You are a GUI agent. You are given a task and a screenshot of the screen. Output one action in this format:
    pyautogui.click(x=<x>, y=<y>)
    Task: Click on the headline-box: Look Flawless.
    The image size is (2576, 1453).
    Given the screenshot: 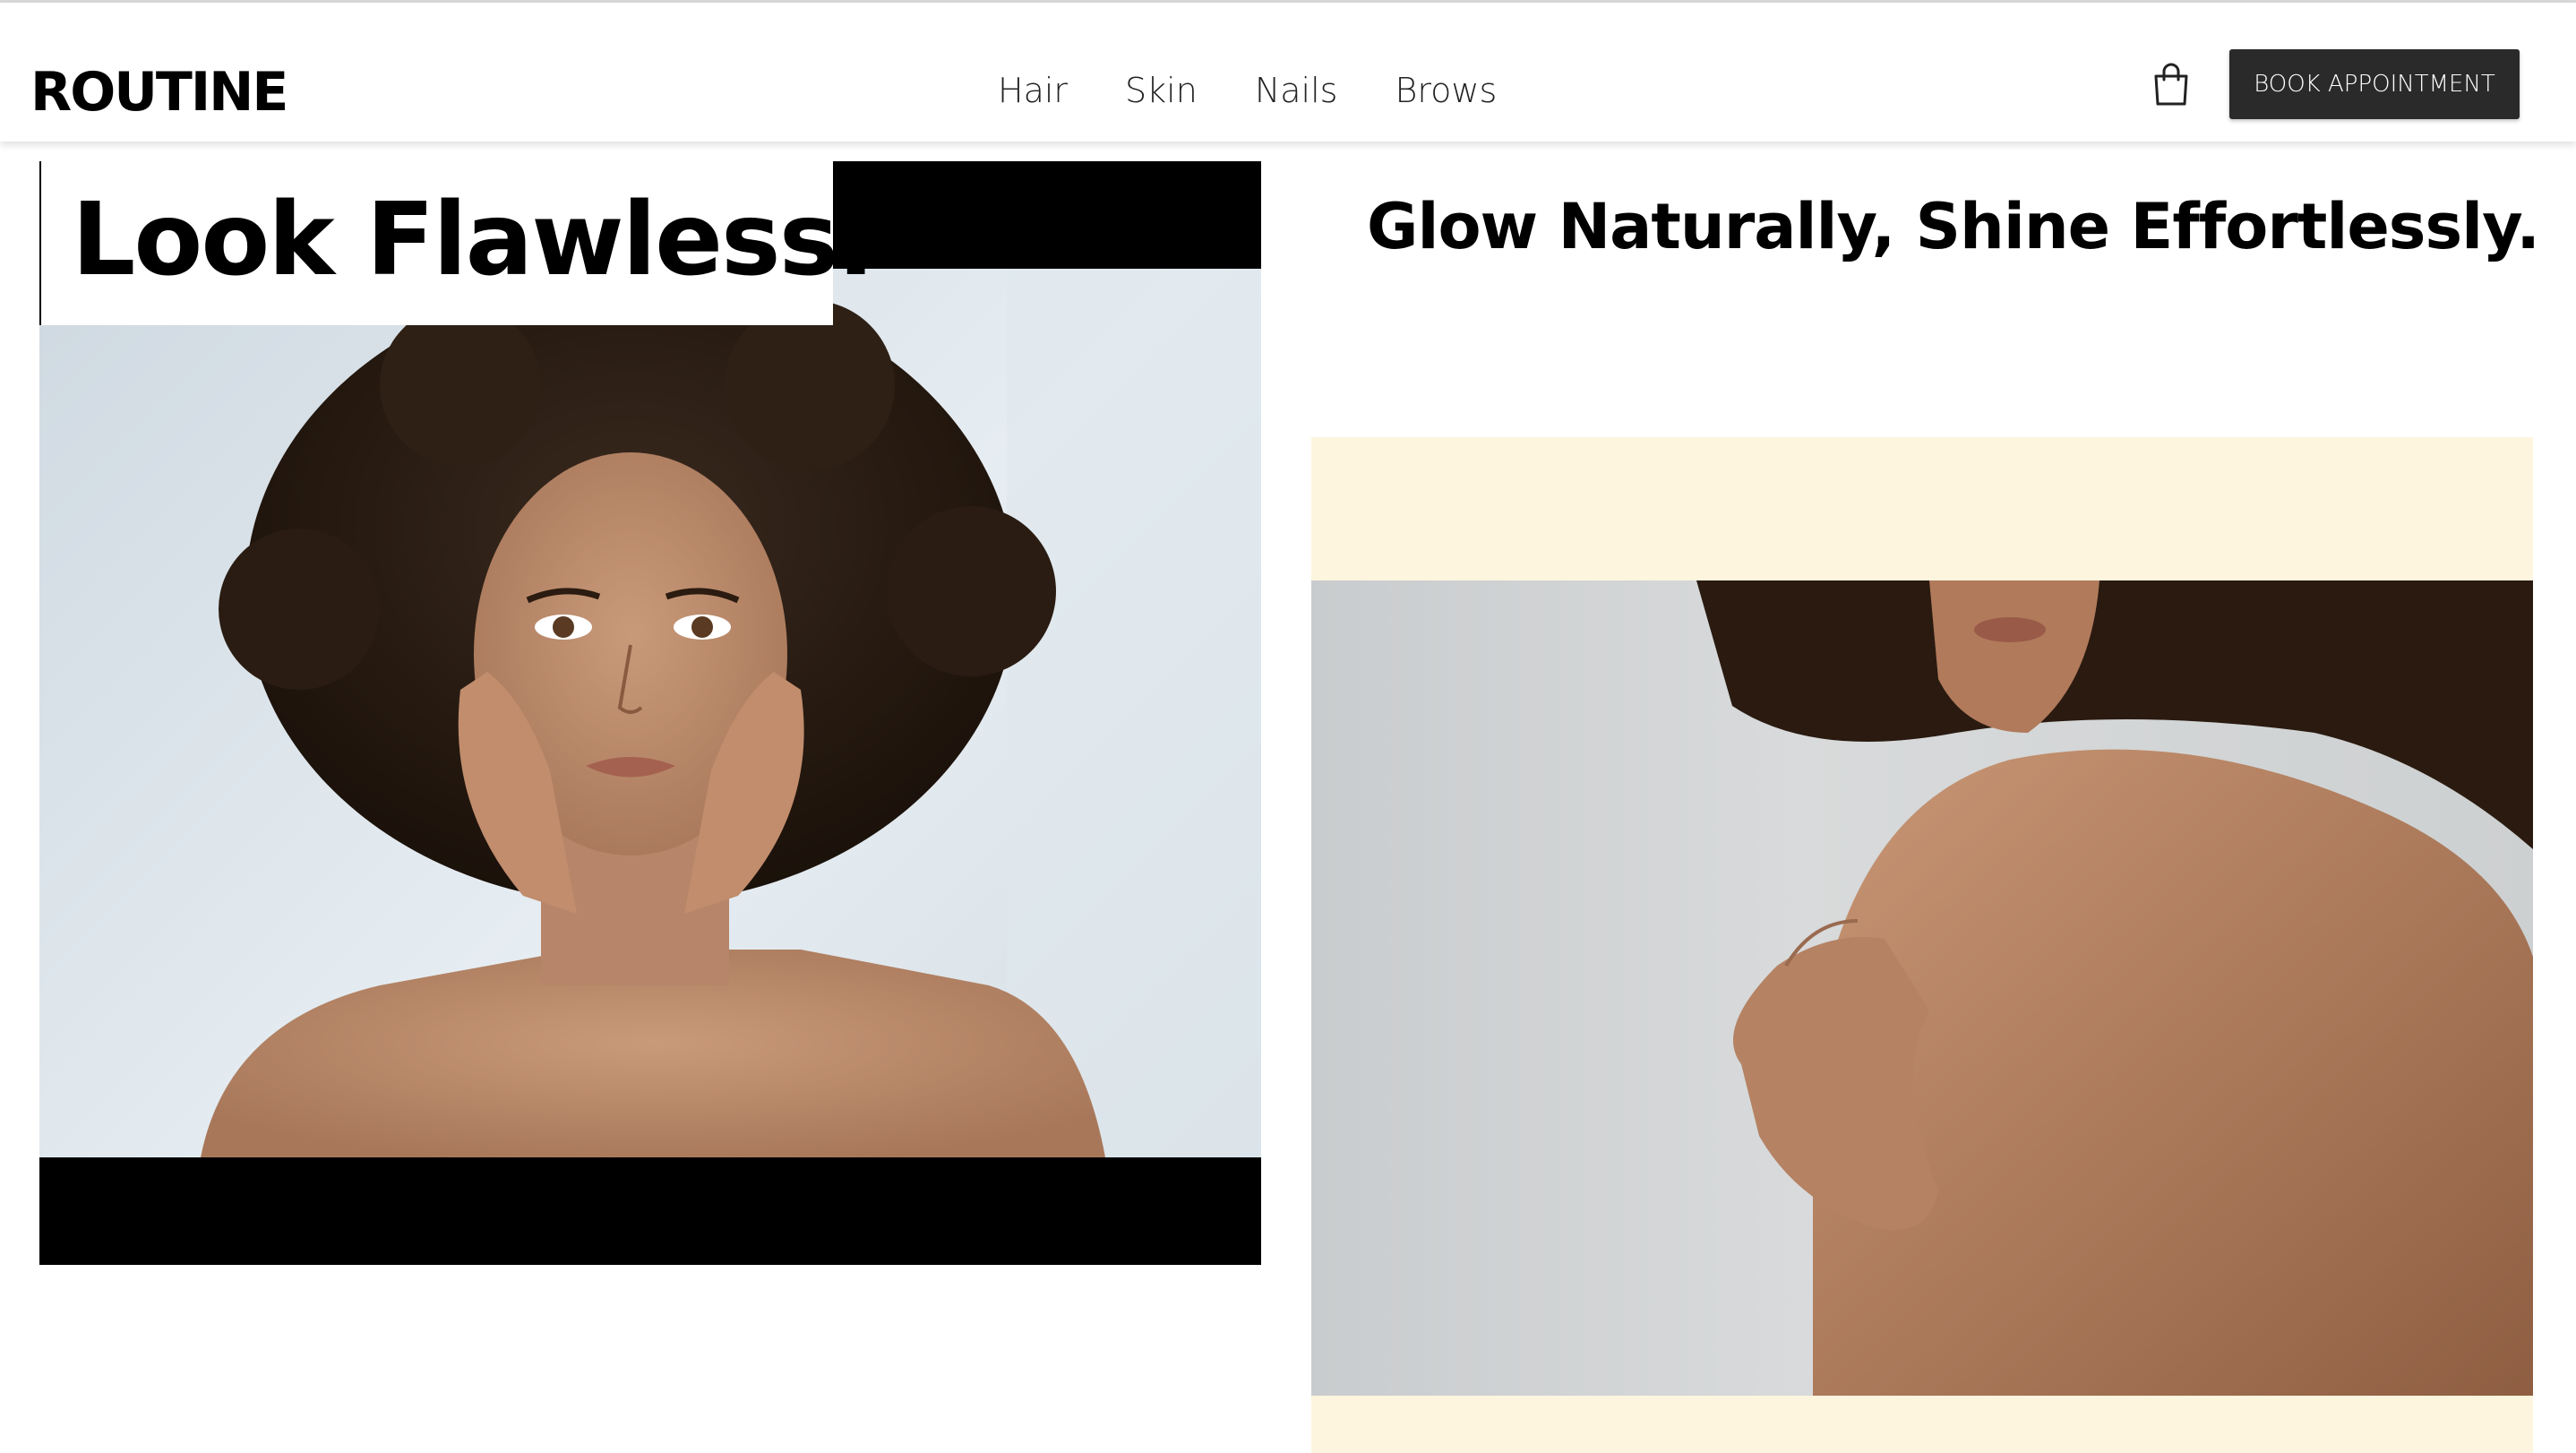 What is the action you would take?
    pyautogui.click(x=457, y=243)
    